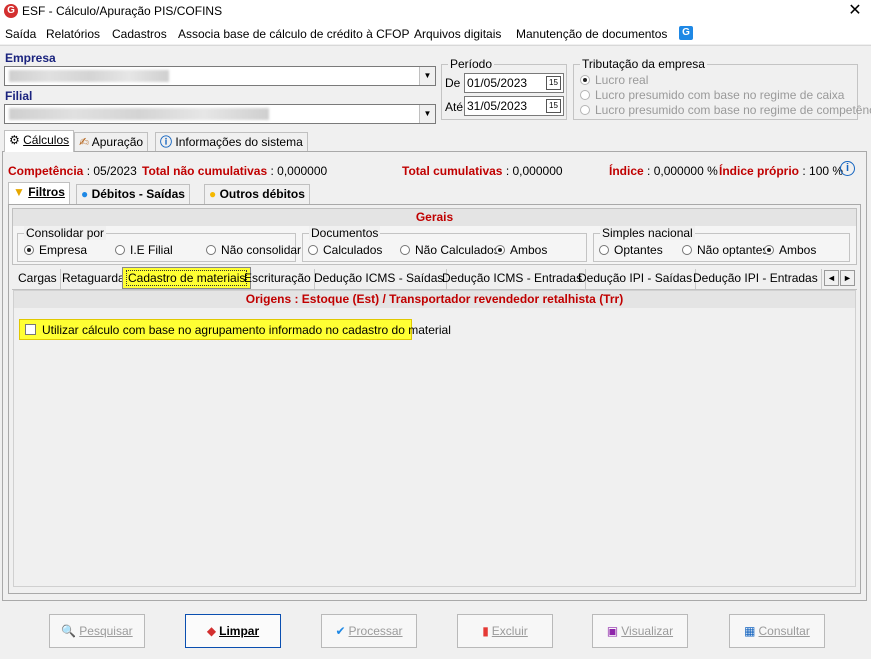 The width and height of the screenshot is (871, 659). I want to click on printer-icon: ▣, so click(612, 631).